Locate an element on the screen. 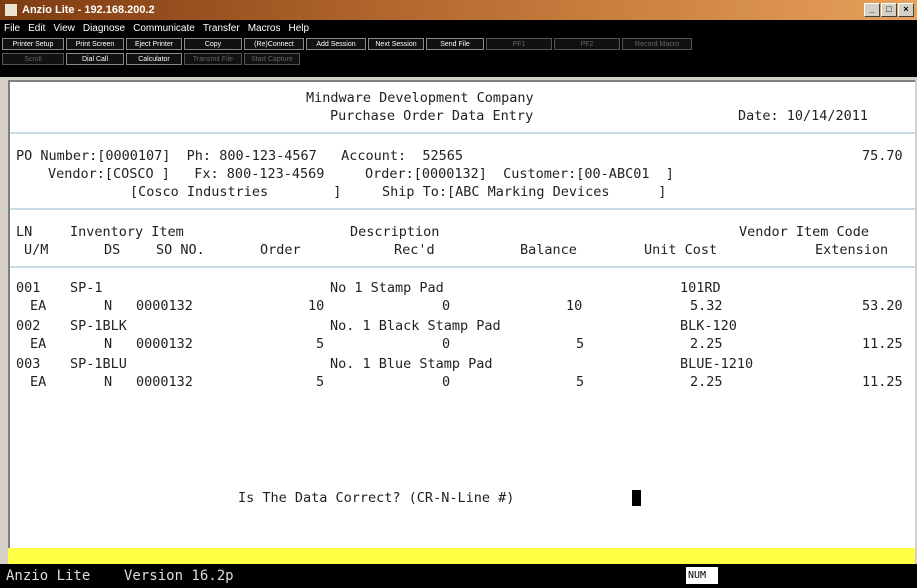 The image size is (917, 588). close-button: × is located at coordinates (906, 10).